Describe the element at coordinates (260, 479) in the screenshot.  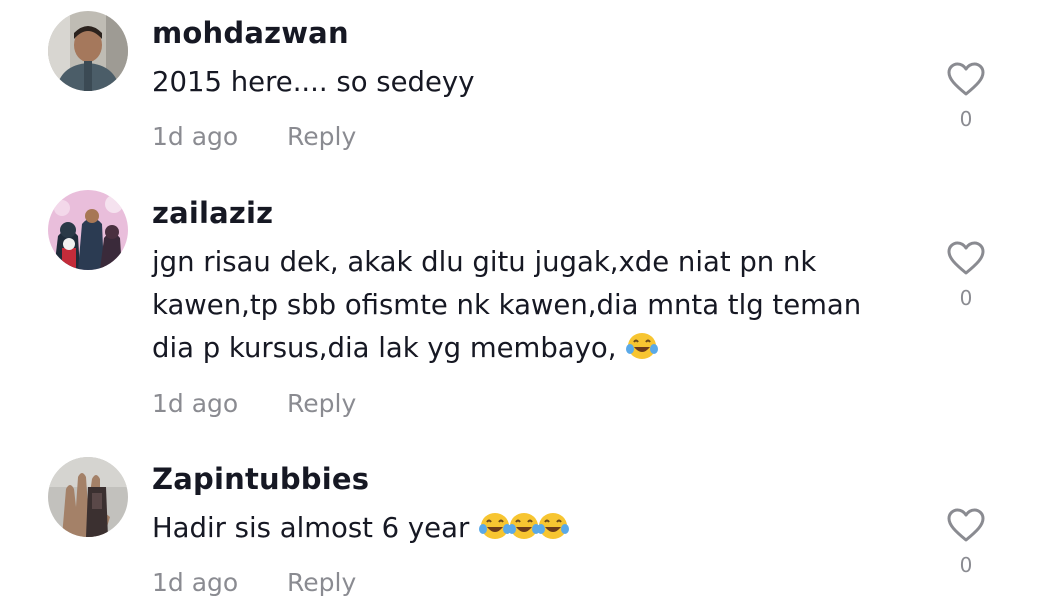
I see `comment-username: Zapintubbies` at that location.